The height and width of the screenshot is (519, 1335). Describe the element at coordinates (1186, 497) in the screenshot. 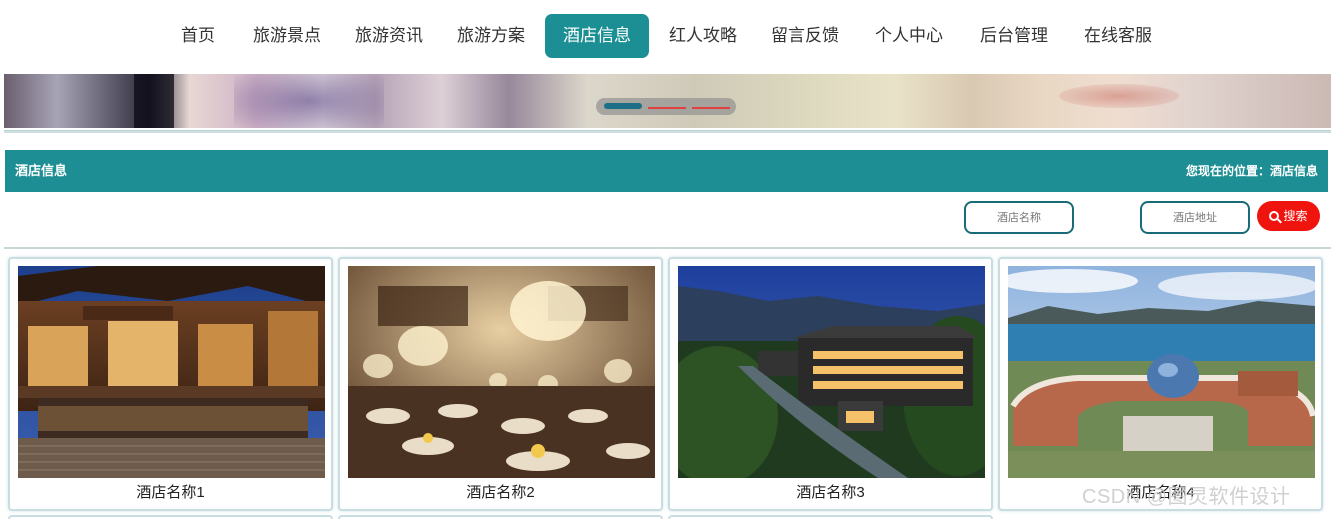

I see `watermark: CSDN @图灵软件设计` at that location.